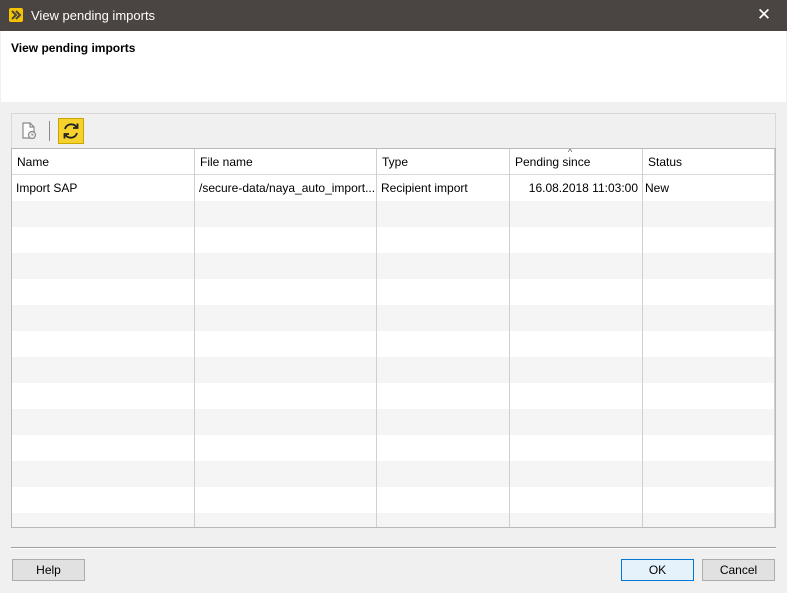 The width and height of the screenshot is (787, 593). What do you see at coordinates (49, 131) in the screenshot?
I see `toolbar-separator` at bounding box center [49, 131].